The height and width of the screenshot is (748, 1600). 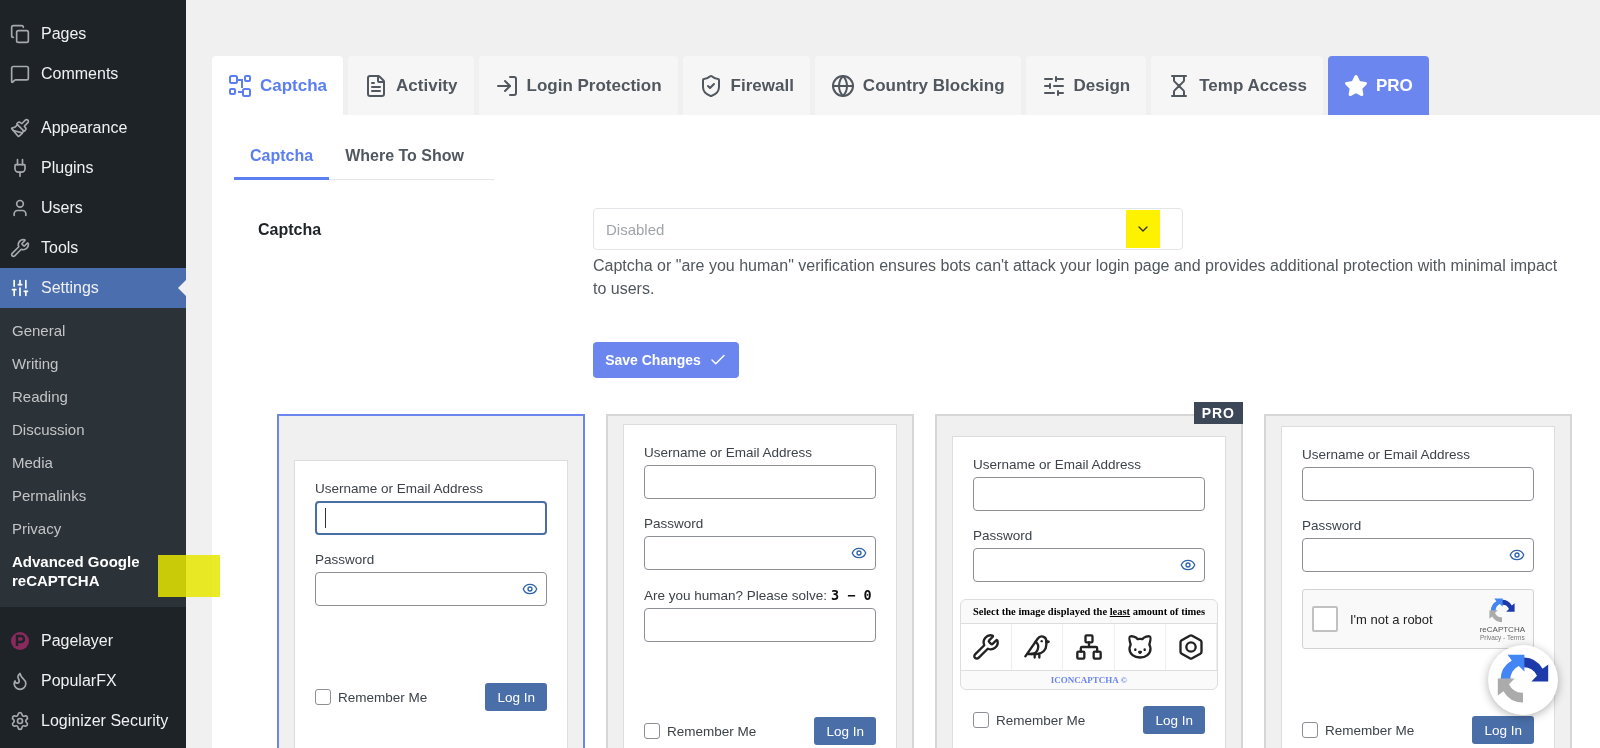 What do you see at coordinates (37, 528) in the screenshot?
I see `submenu-item: Privacy` at bounding box center [37, 528].